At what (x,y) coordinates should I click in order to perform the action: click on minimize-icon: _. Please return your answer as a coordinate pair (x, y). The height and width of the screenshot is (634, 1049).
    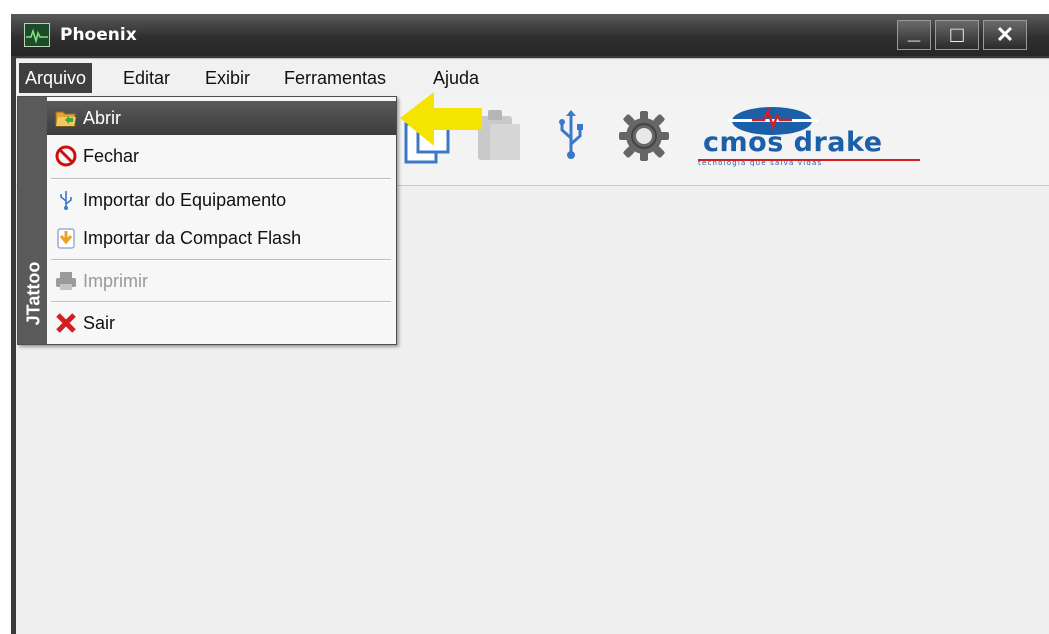
    Looking at the image, I should click on (914, 31).